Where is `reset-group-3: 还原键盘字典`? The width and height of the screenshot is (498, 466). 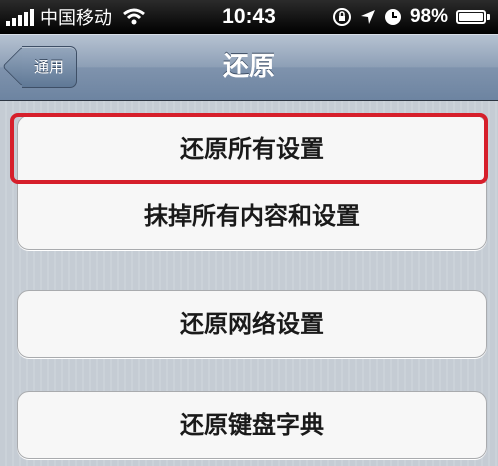
reset-group-3: 还原键盘字典 is located at coordinates (252, 425).